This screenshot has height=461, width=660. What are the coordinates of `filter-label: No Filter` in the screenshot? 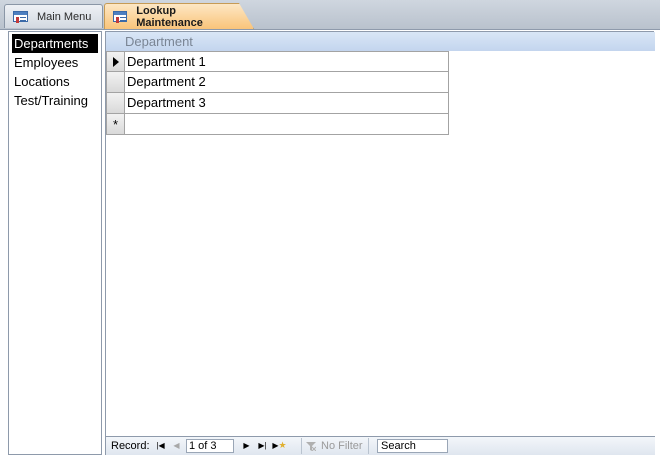 It's located at (342, 446).